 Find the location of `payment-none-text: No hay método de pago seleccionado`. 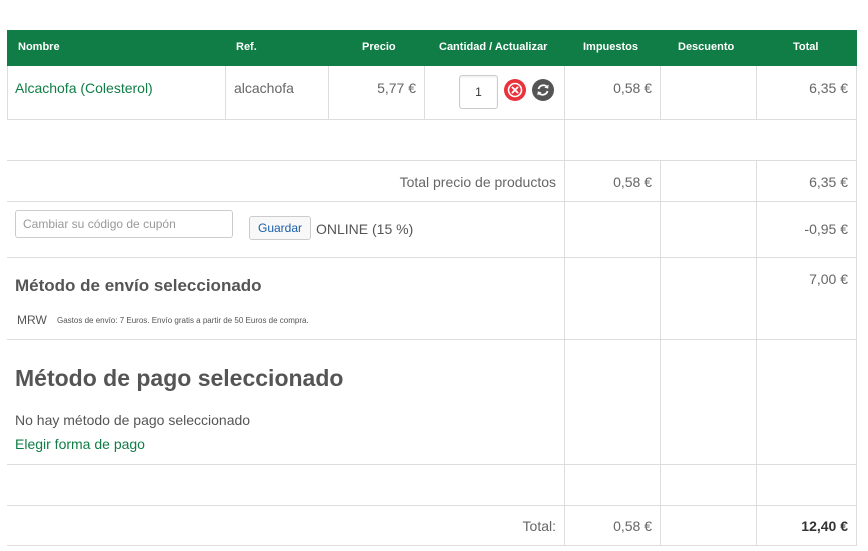

payment-none-text: No hay método de pago seleccionado is located at coordinates (133, 420).